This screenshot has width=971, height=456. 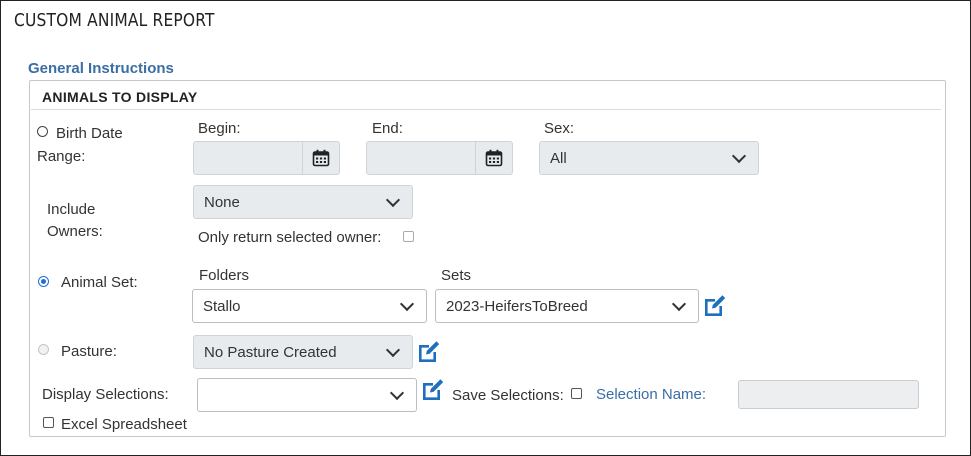 I want to click on birth-date-radio, so click(x=42, y=131).